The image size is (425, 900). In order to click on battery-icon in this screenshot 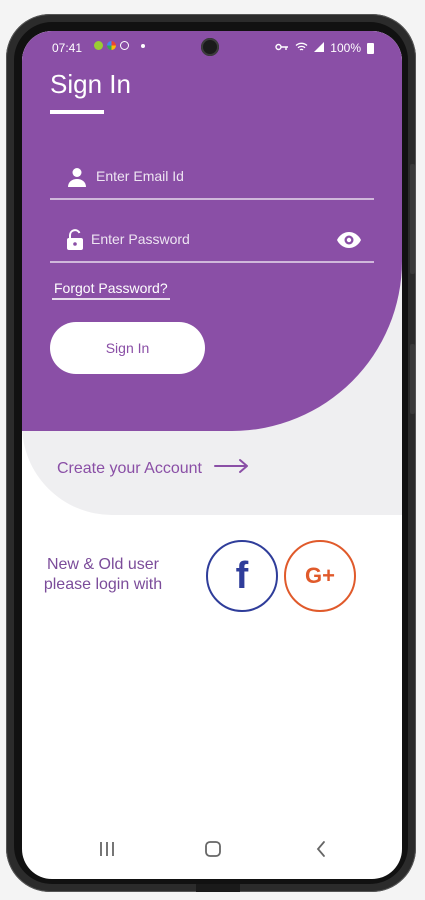, I will do `click(370, 48)`.